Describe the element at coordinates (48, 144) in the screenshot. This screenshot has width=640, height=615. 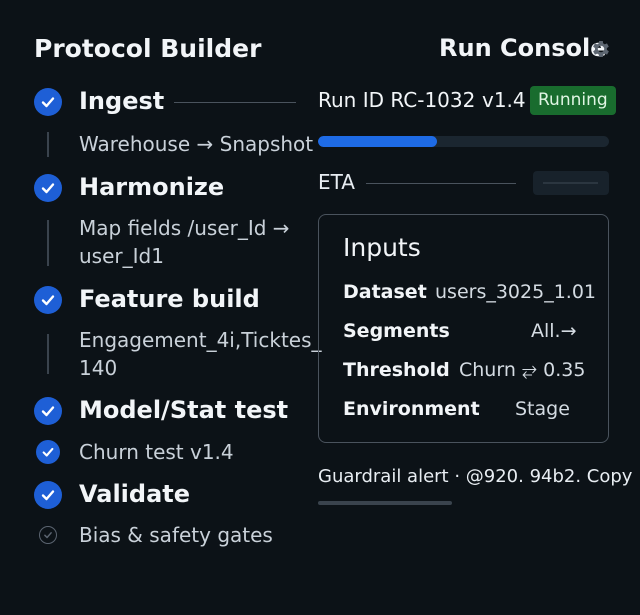
I see `ingest-connector` at that location.